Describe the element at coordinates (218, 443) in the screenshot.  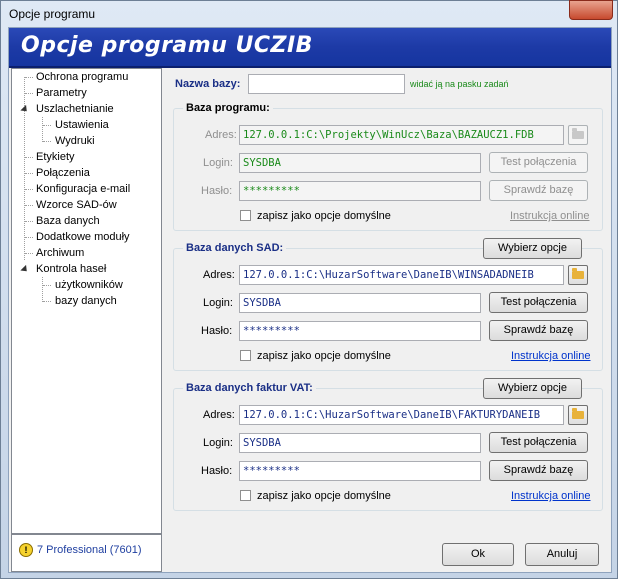
I see `vat-db-login-label: Login:` at that location.